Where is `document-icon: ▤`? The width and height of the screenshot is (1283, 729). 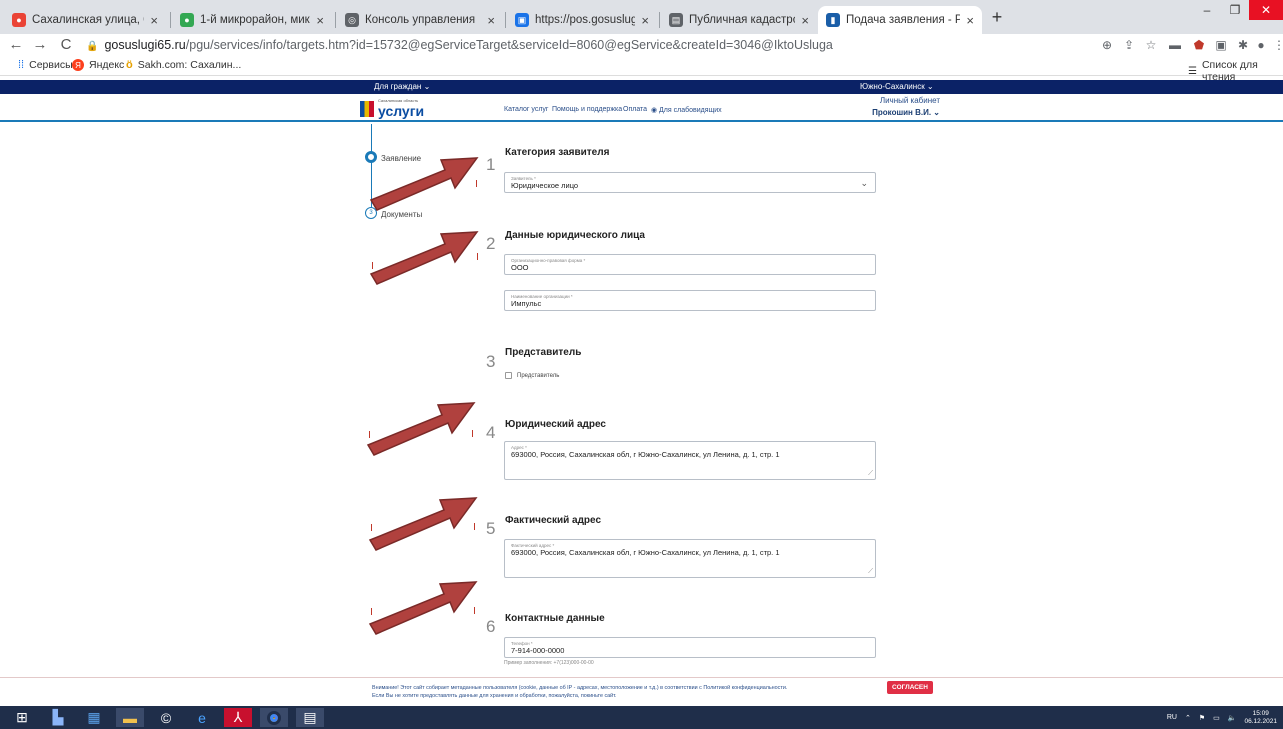
document-icon: ▤ is located at coordinates (676, 20).